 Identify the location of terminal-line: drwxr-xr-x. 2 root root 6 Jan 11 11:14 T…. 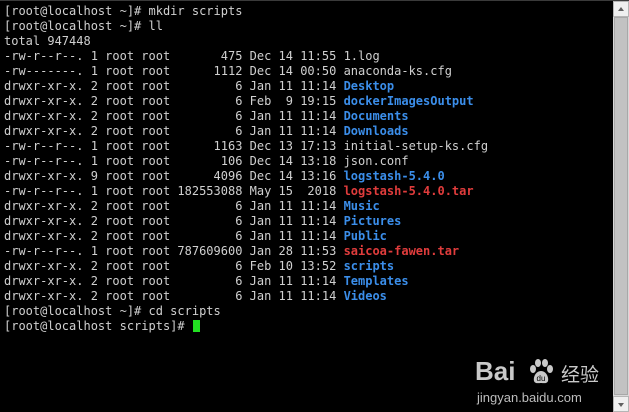
(246, 281).